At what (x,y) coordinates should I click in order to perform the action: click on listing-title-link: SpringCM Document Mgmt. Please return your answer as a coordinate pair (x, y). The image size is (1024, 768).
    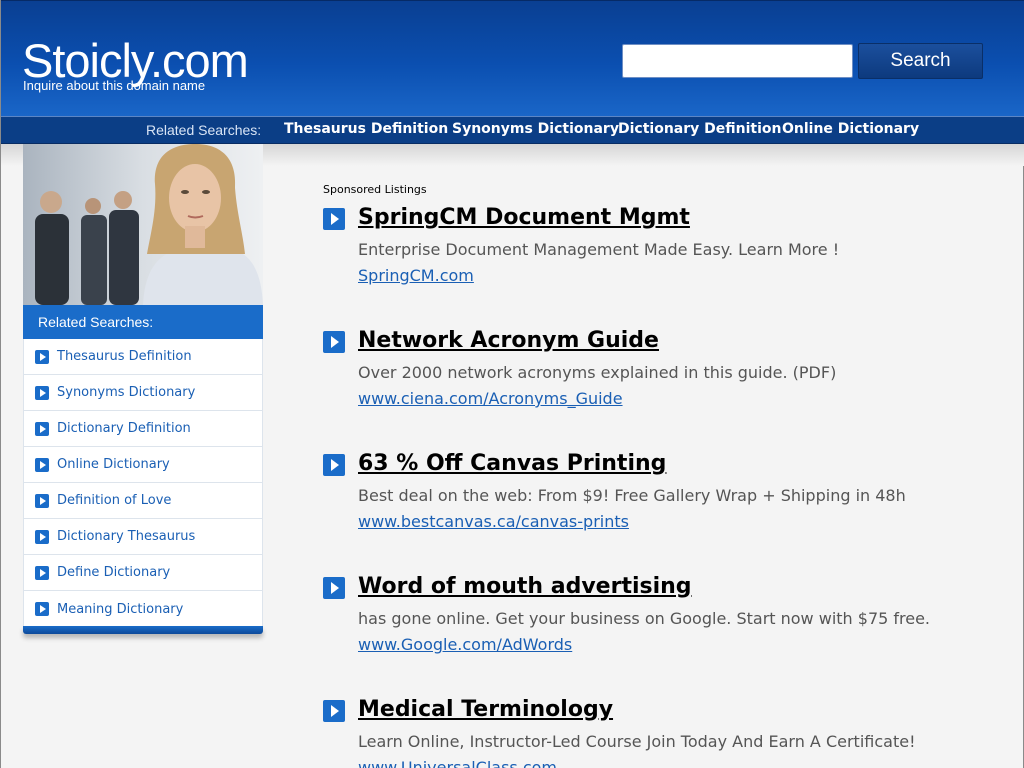
    Looking at the image, I should click on (524, 217).